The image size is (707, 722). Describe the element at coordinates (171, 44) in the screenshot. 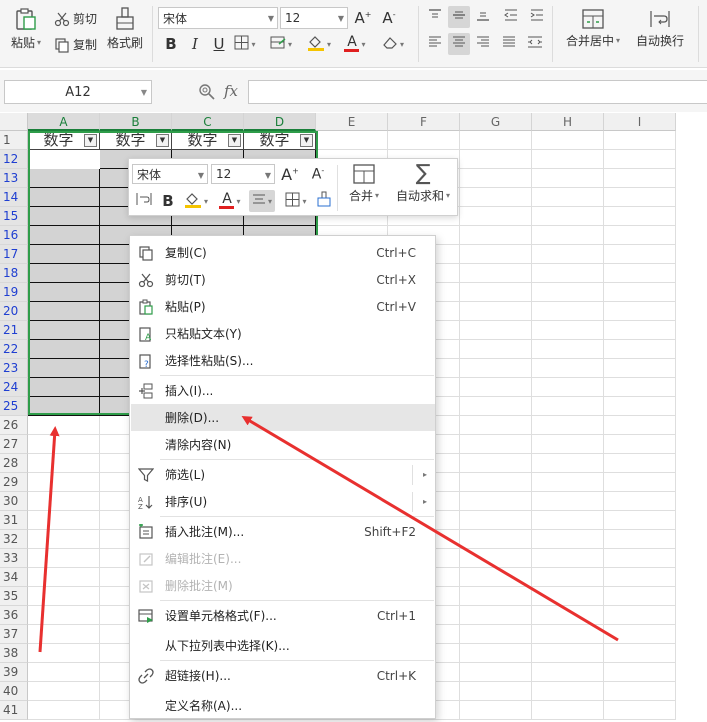

I see `bold-button: B` at that location.